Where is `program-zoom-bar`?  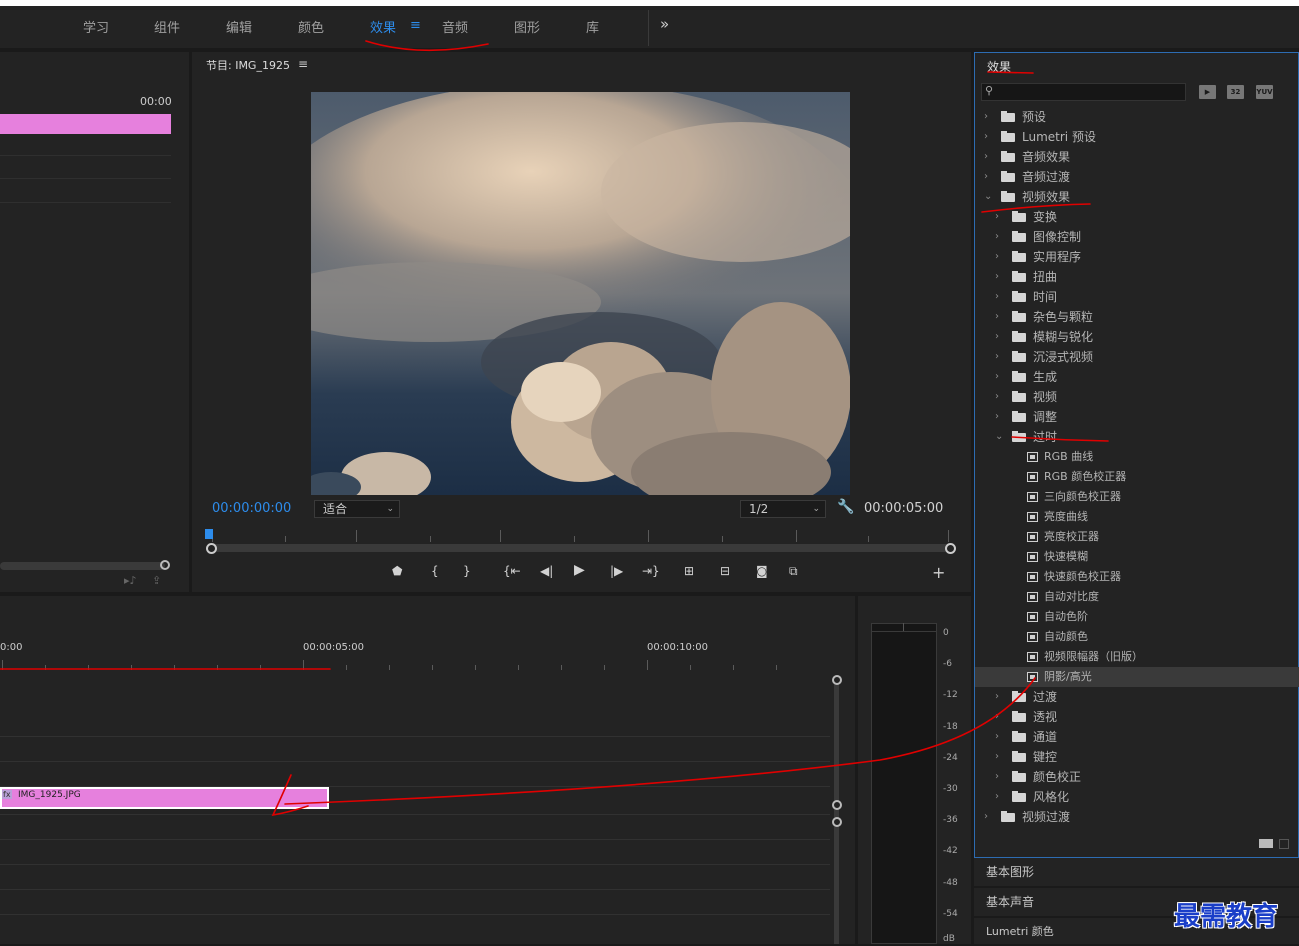
program-zoom-bar is located at coordinates (581, 548).